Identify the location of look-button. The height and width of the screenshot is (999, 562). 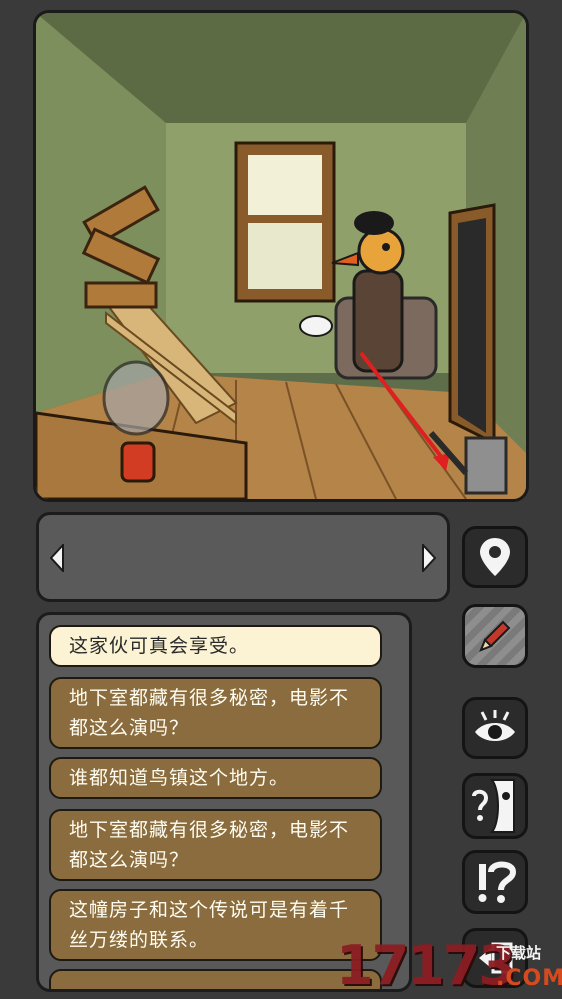
(495, 728).